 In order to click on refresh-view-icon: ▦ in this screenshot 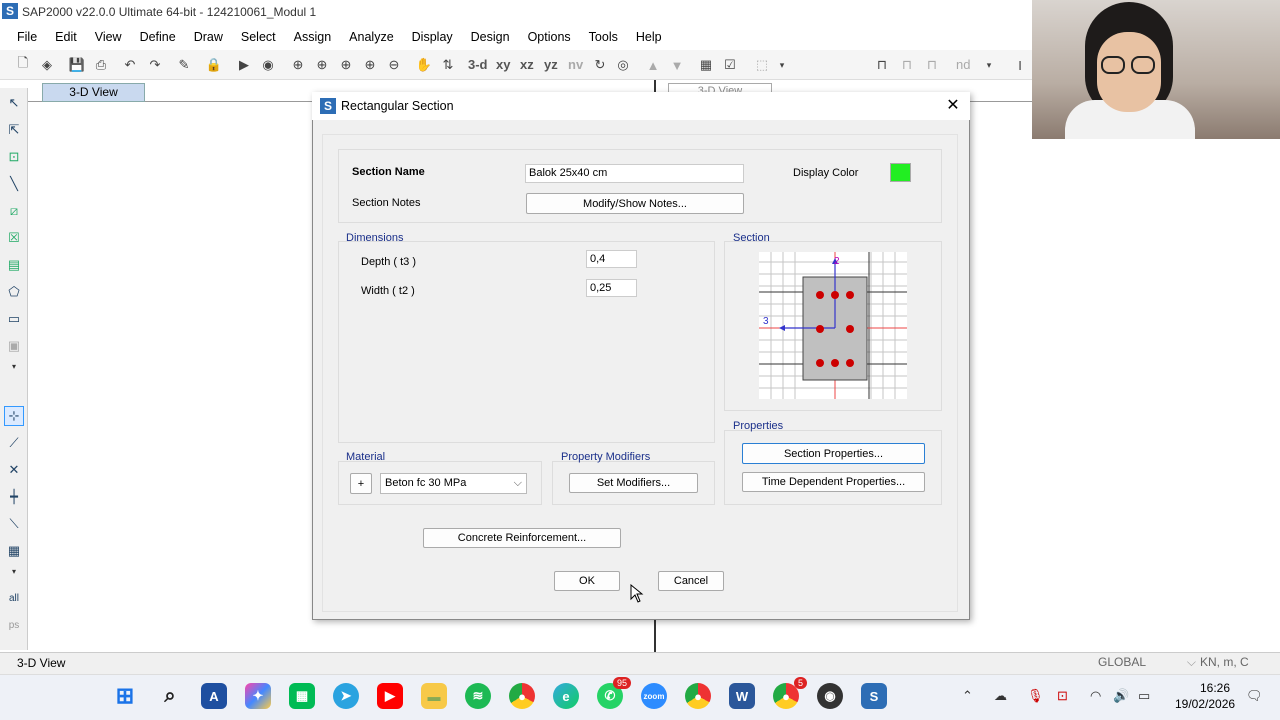, I will do `click(706, 65)`.